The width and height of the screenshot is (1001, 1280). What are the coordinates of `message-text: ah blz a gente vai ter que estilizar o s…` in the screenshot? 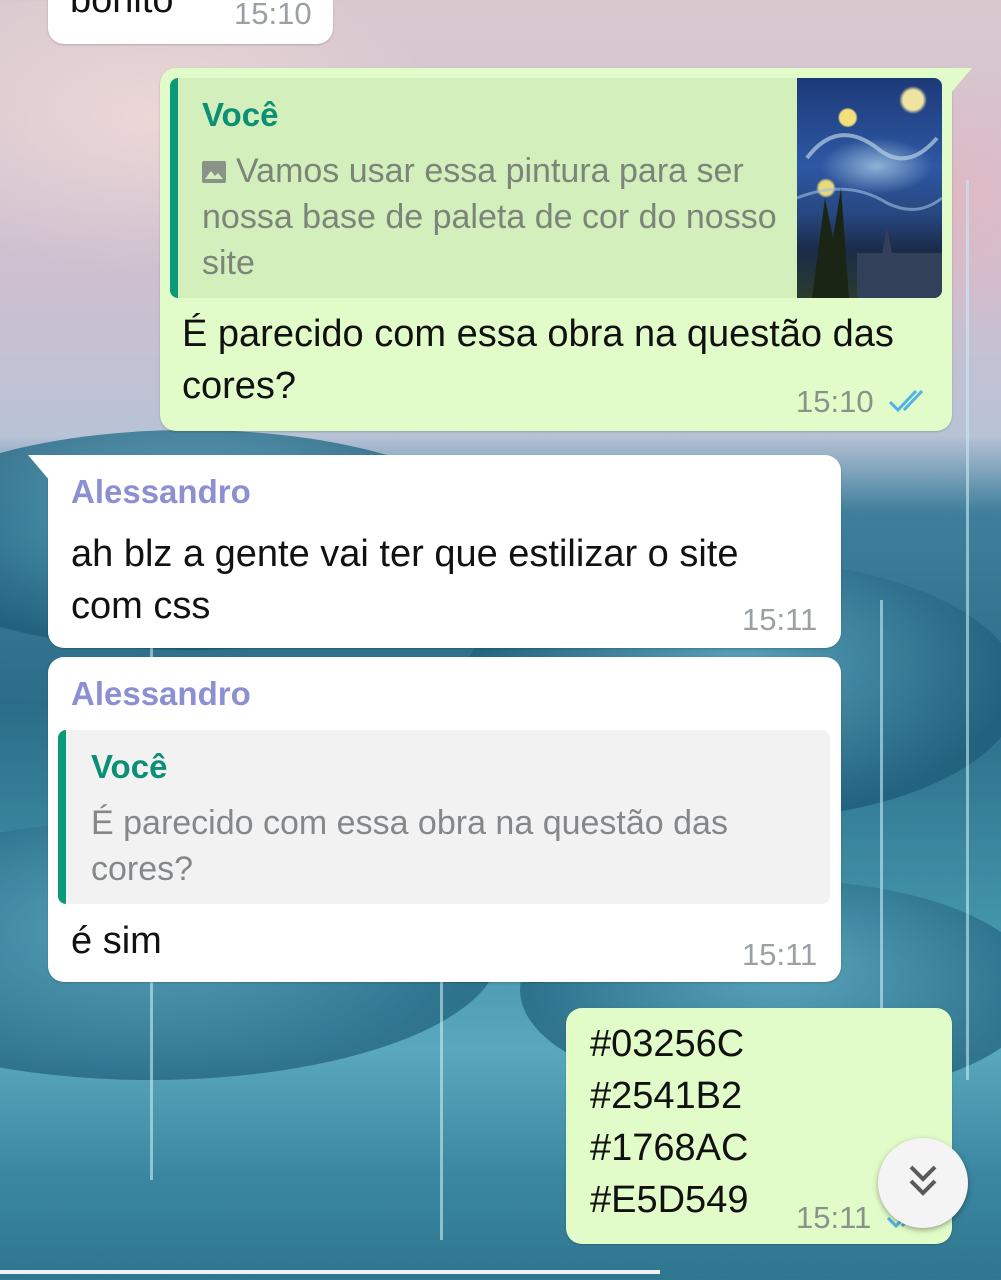 It's located at (405, 580).